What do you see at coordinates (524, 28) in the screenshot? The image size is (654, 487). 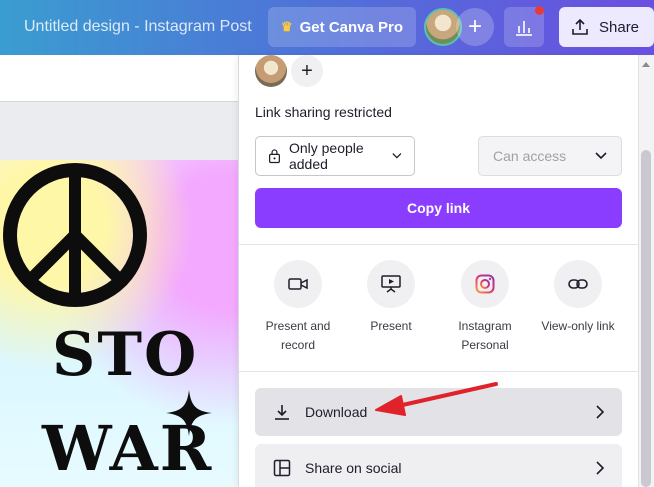 I see `bar-chart-icon` at bounding box center [524, 28].